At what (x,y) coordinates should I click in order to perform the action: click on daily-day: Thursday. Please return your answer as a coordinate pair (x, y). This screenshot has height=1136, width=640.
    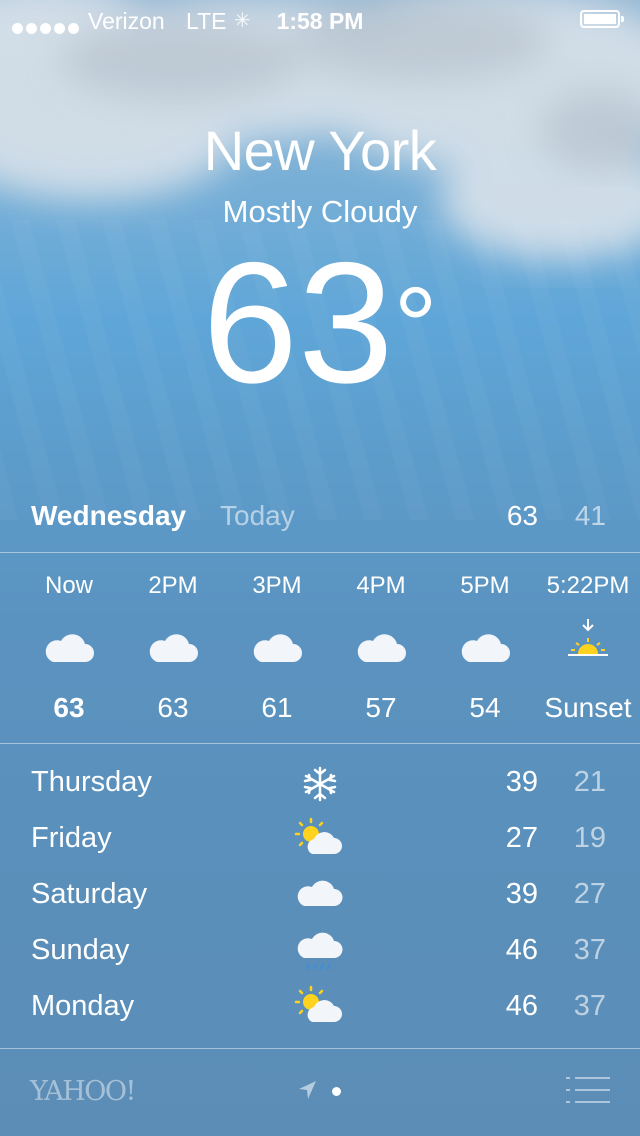
    Looking at the image, I should click on (91, 782).